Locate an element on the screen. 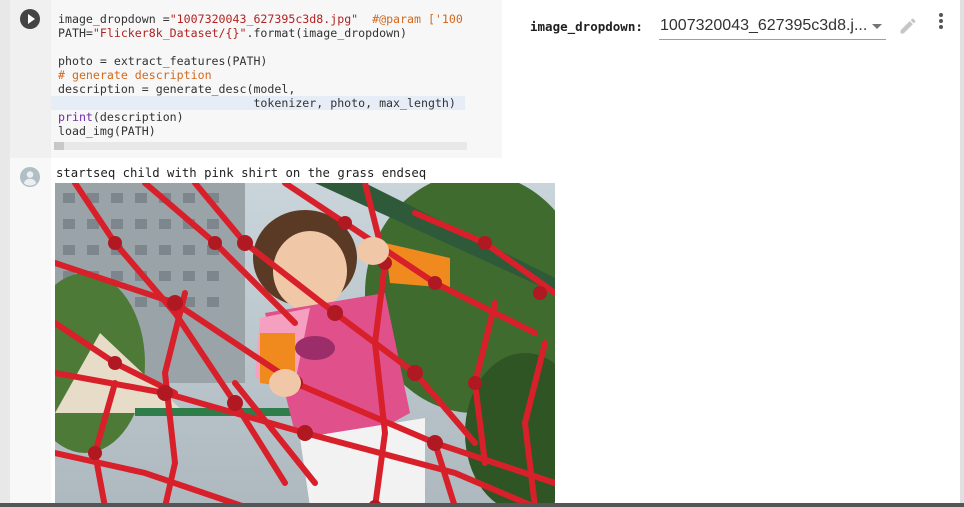 The width and height of the screenshot is (964, 507). left-gutter is located at coordinates (5, 253).